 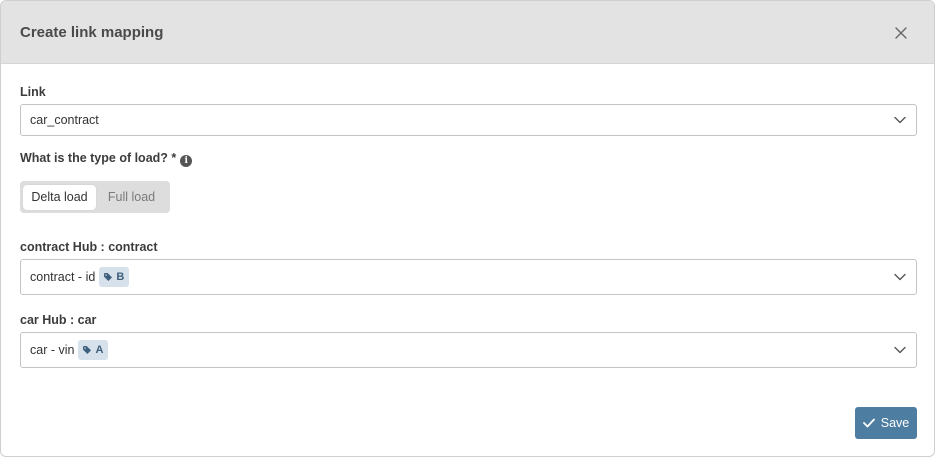 I want to click on contract-hub-value: contract - id, so click(x=63, y=277).